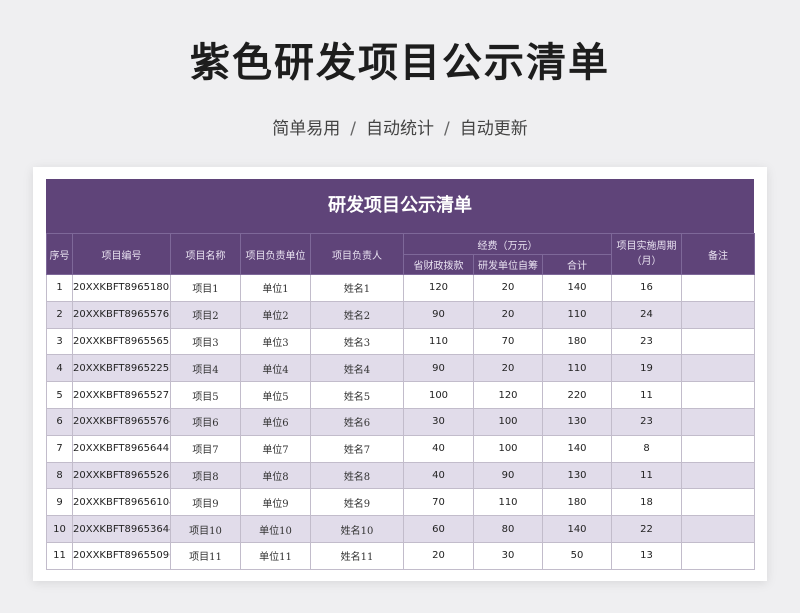 This screenshot has height=613, width=800. Describe the element at coordinates (205, 314) in the screenshot. I see `cell-name: 项目2` at that location.